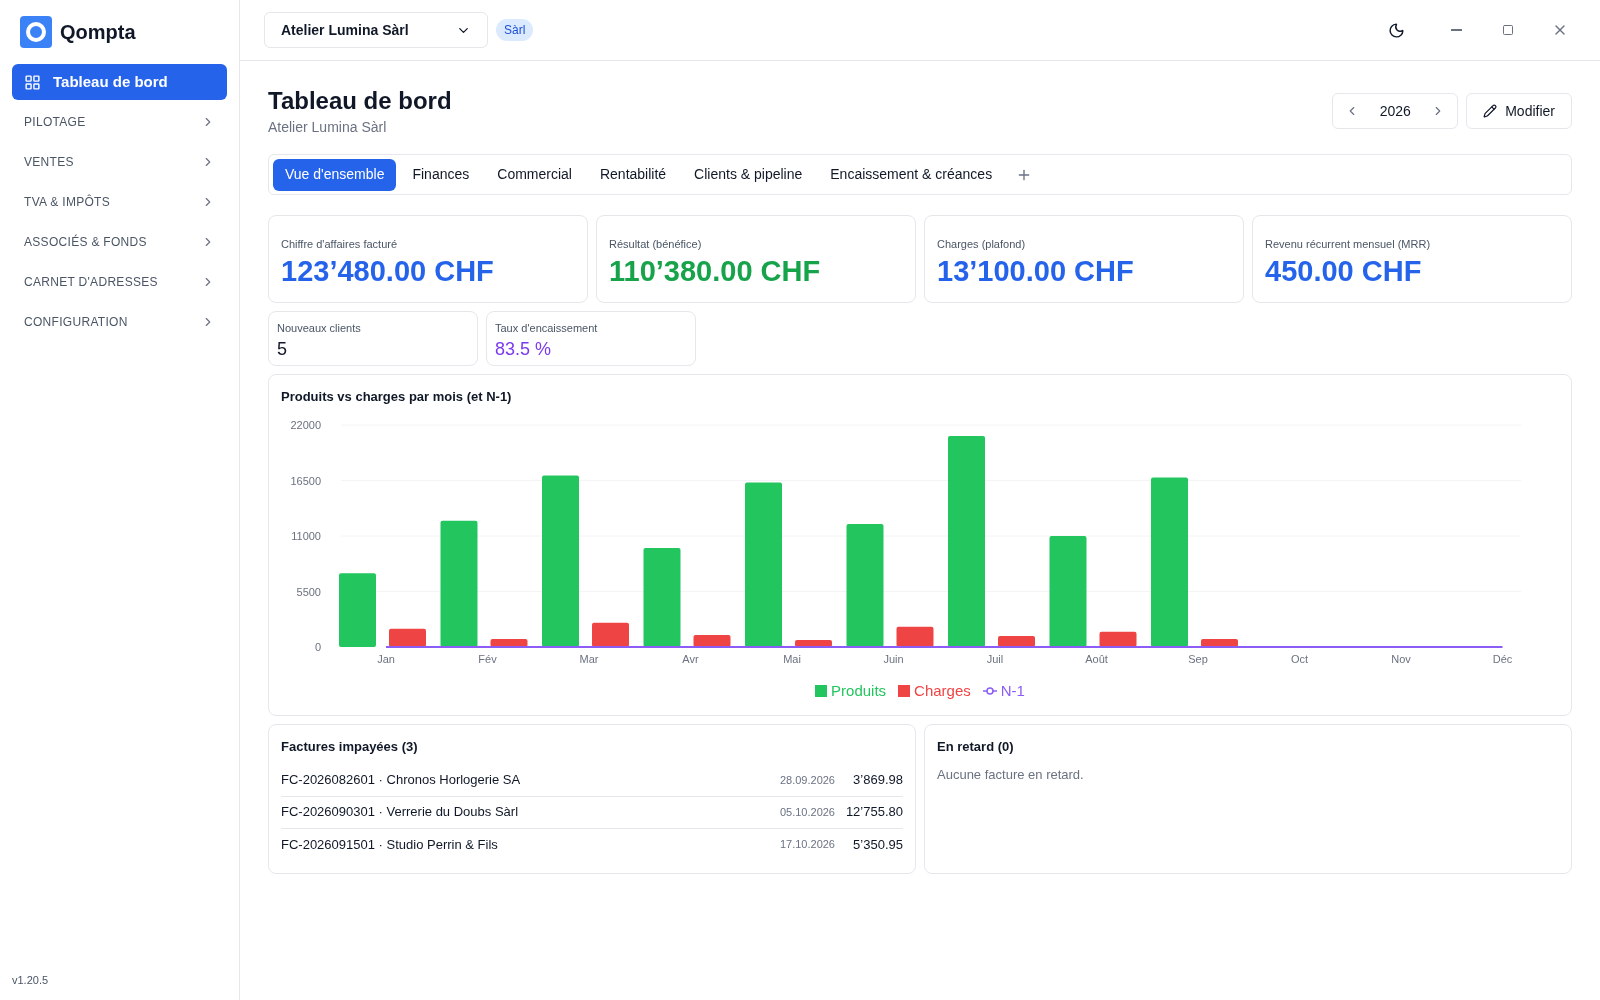 The height and width of the screenshot is (1000, 1600). What do you see at coordinates (1396, 30) in the screenshot?
I see `moon-icon` at bounding box center [1396, 30].